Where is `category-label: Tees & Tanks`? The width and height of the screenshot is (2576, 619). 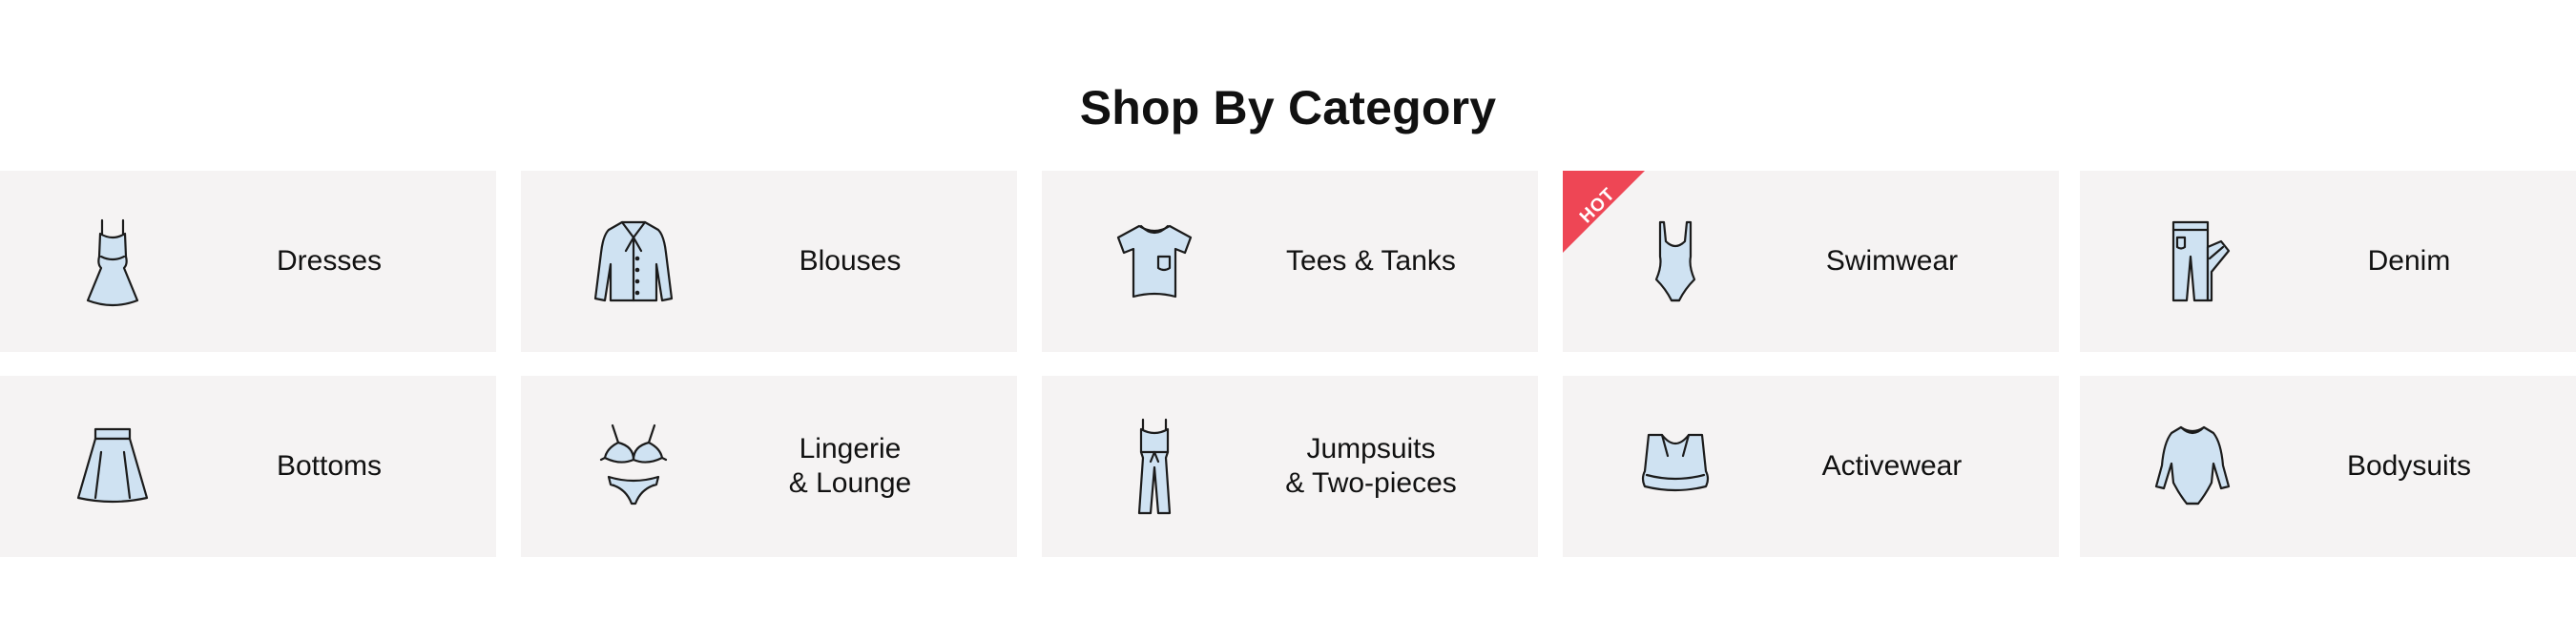 category-label: Tees & Tanks is located at coordinates (1371, 261).